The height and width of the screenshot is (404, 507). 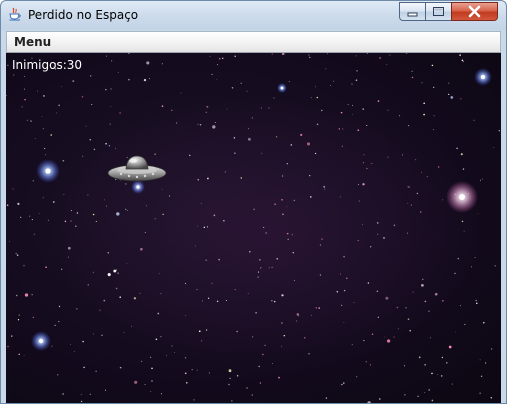 I want to click on minimize-icon, so click(x=412, y=14).